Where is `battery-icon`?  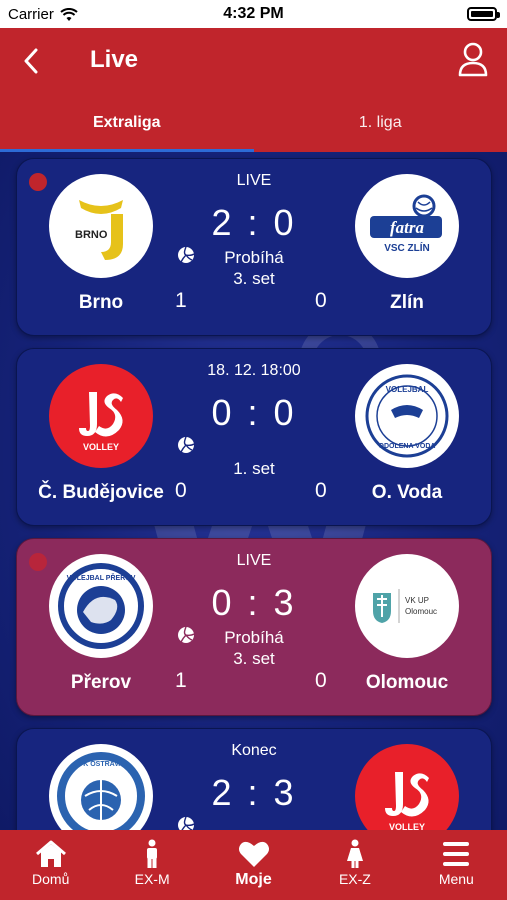
battery-icon is located at coordinates (483, 14).